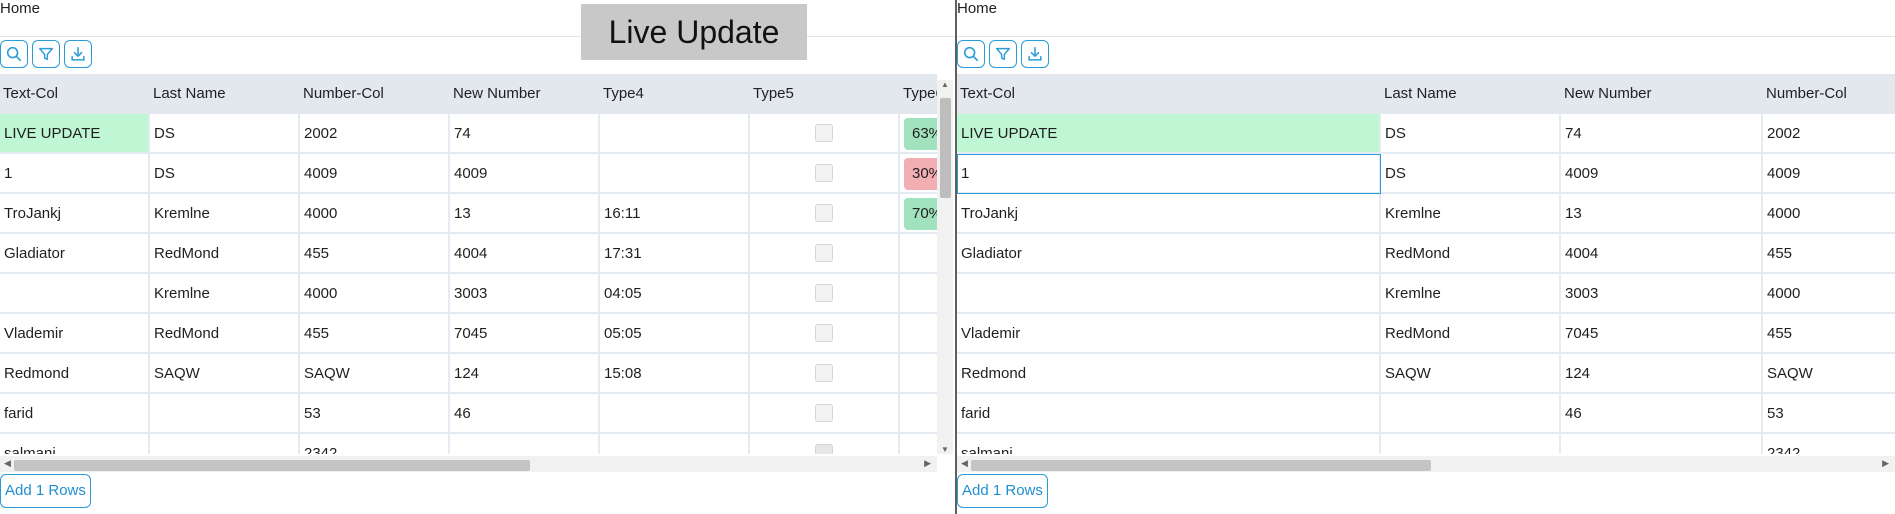  I want to click on left-vertical-scroll-thumb, so click(945, 148).